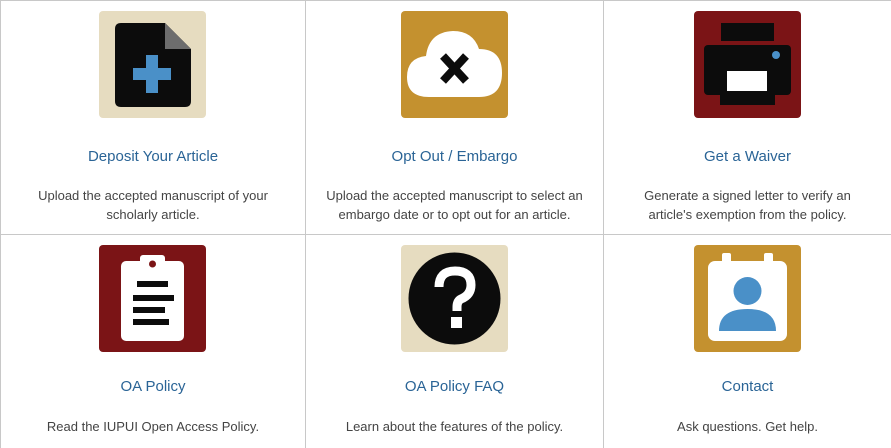 This screenshot has width=891, height=448. What do you see at coordinates (747, 64) in the screenshot?
I see `printer-icon` at bounding box center [747, 64].